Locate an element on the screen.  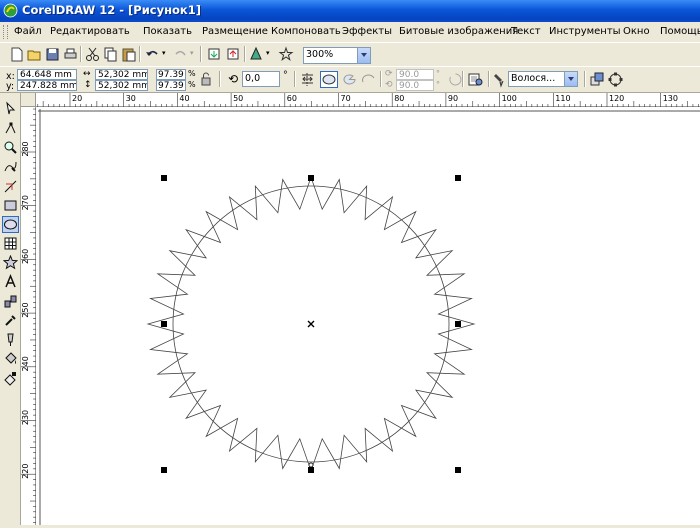
menu-layout: Размещение is located at coordinates (235, 31).